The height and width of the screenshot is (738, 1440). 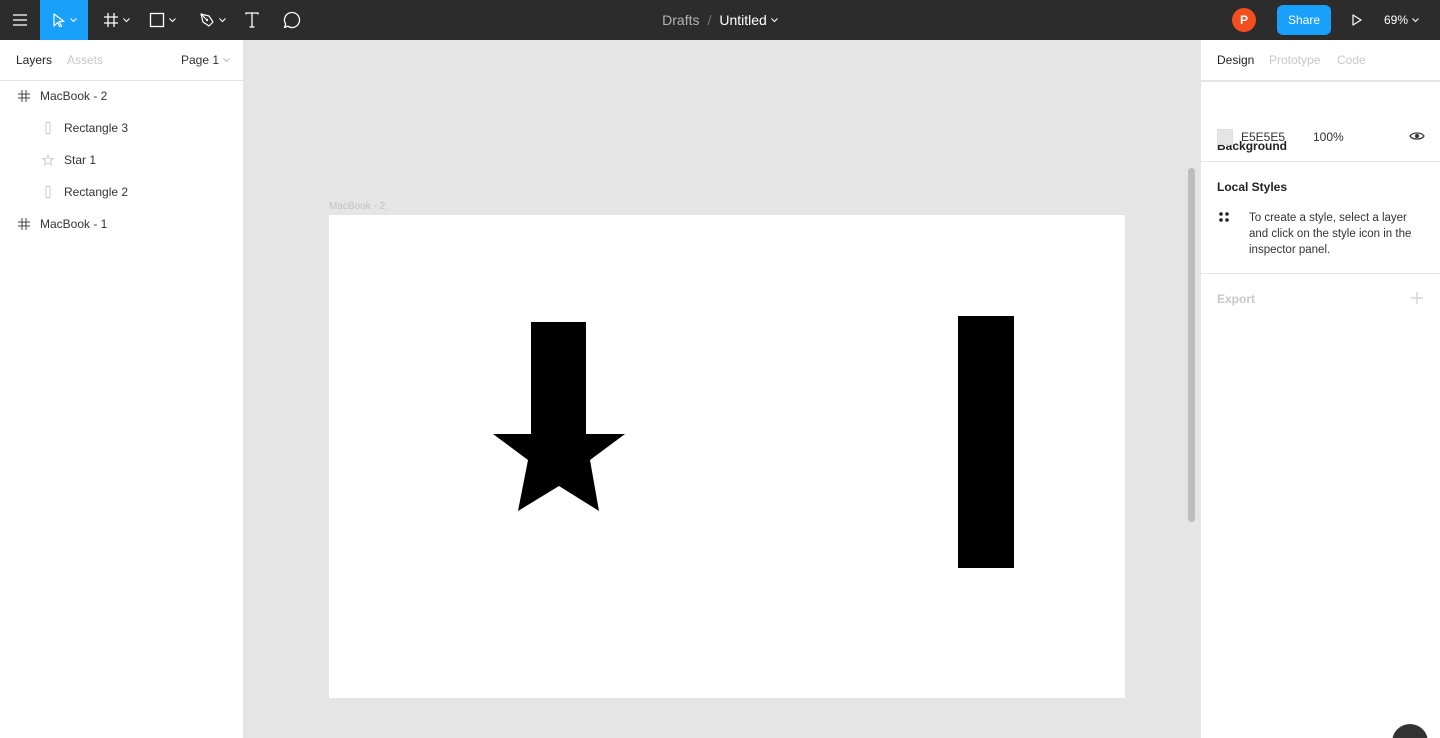 I want to click on star-1-shape, so click(x=559, y=482).